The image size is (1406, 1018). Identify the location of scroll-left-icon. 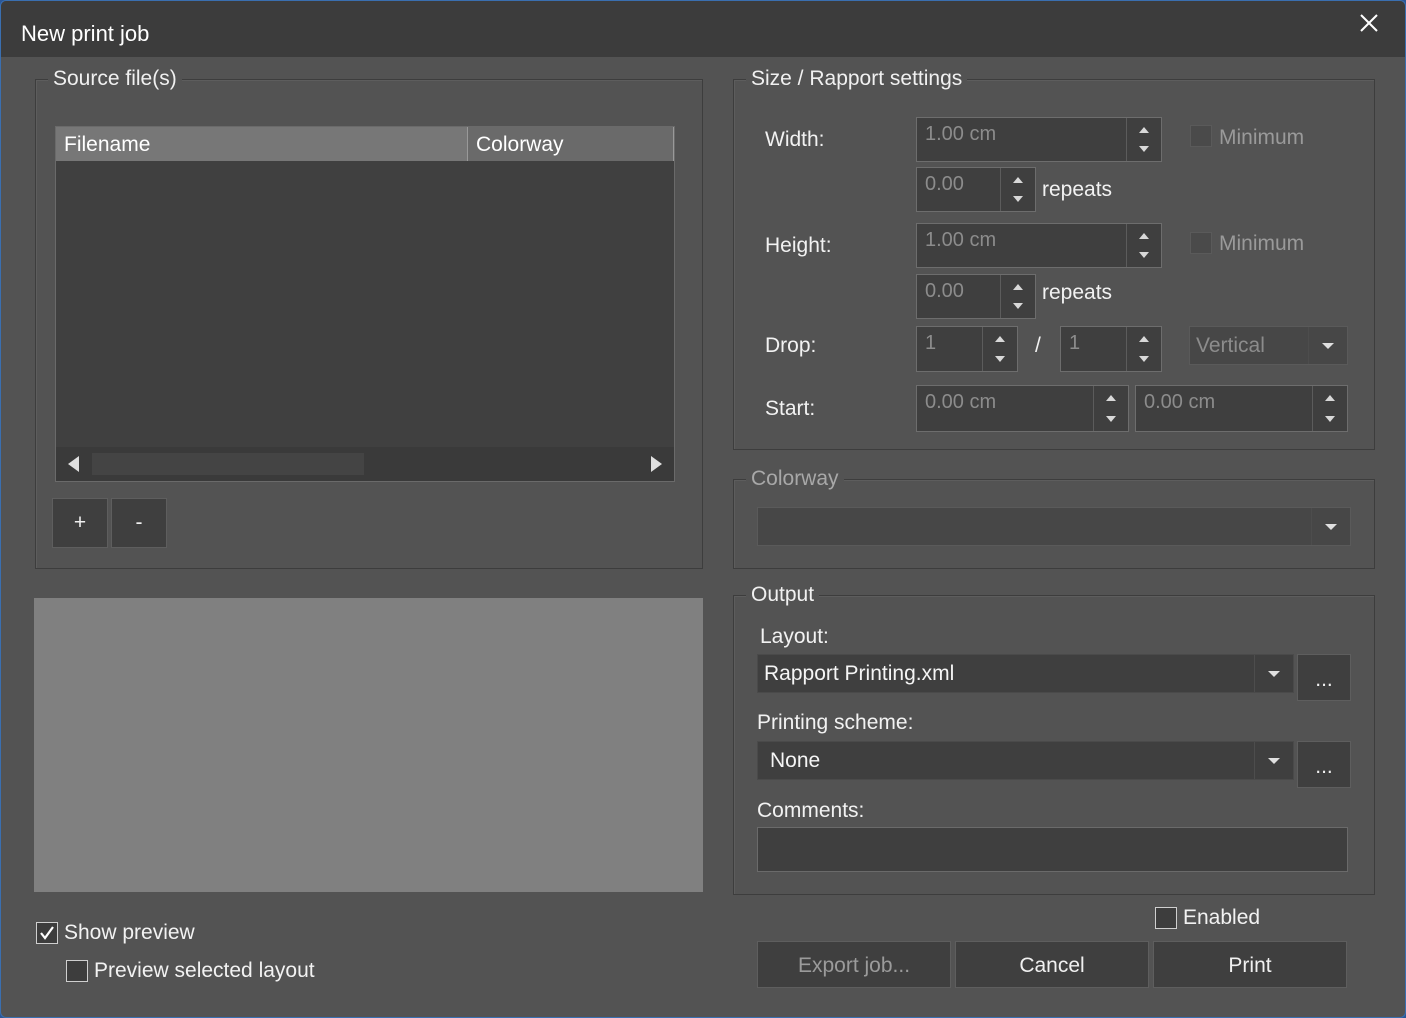
(73, 464).